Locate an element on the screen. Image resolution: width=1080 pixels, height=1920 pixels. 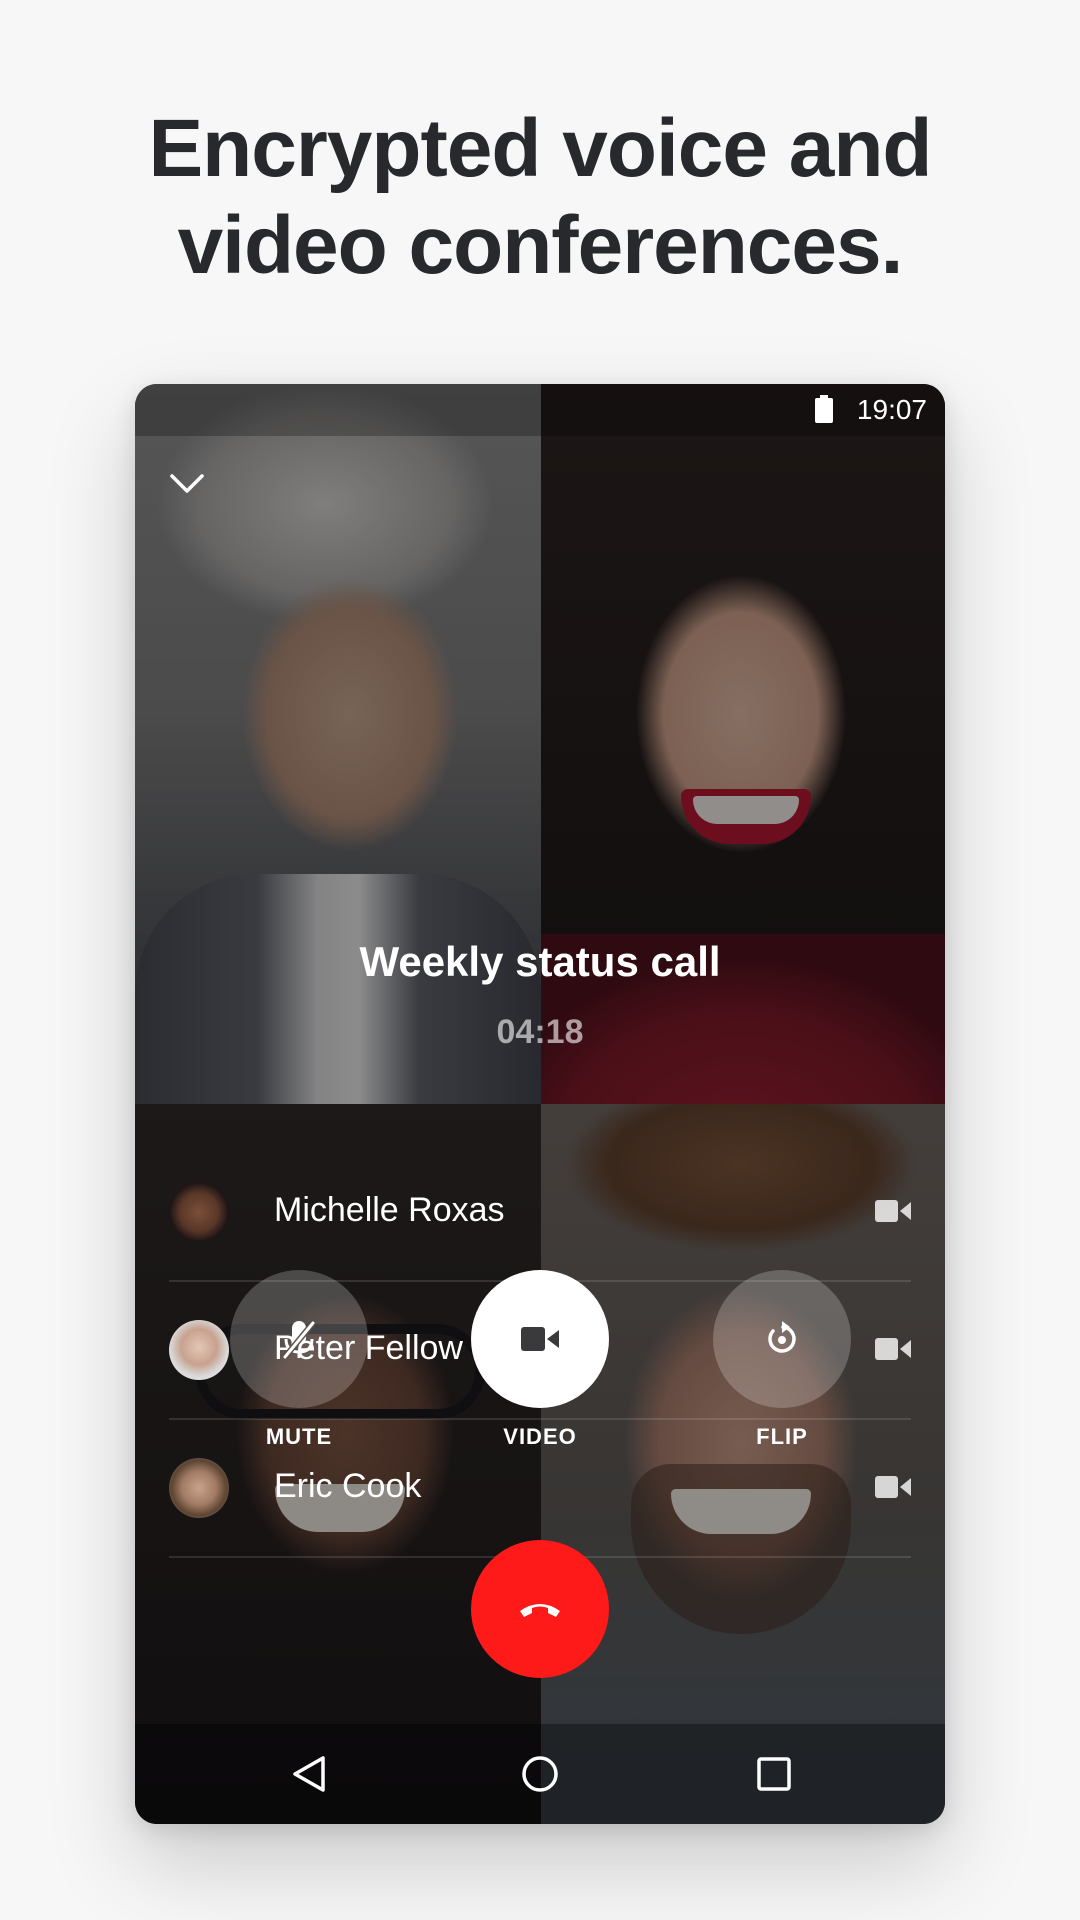
headline-line-2: video conferences. is located at coordinates (540, 245).